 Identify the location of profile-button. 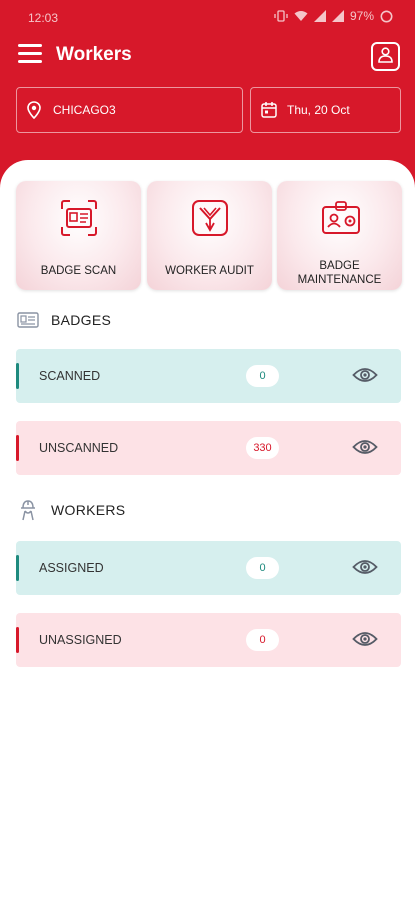
(385, 56).